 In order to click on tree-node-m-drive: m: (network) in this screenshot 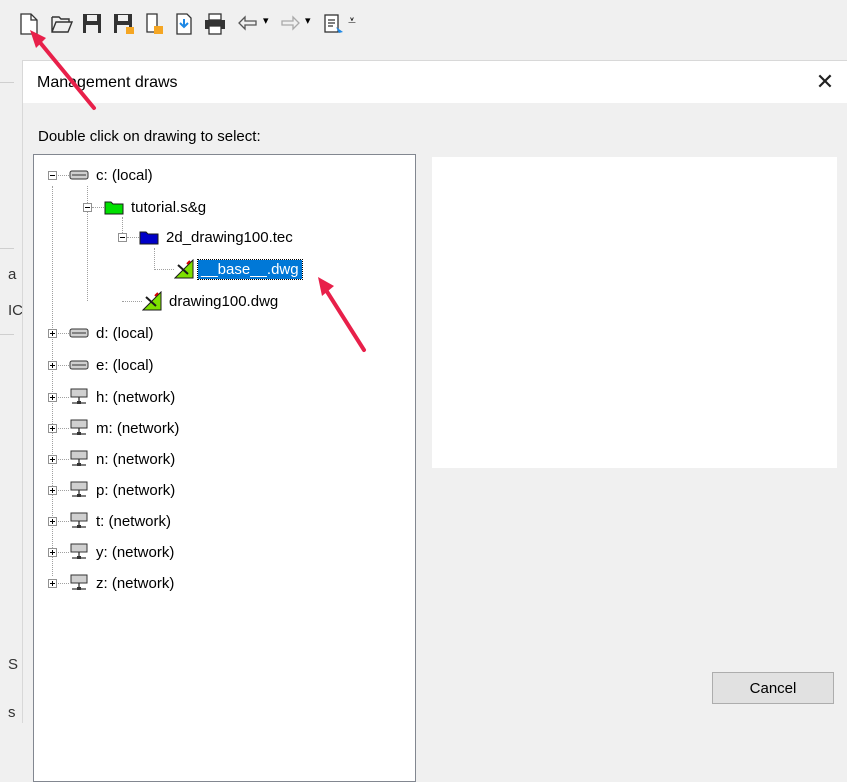, I will do `click(125, 428)`.